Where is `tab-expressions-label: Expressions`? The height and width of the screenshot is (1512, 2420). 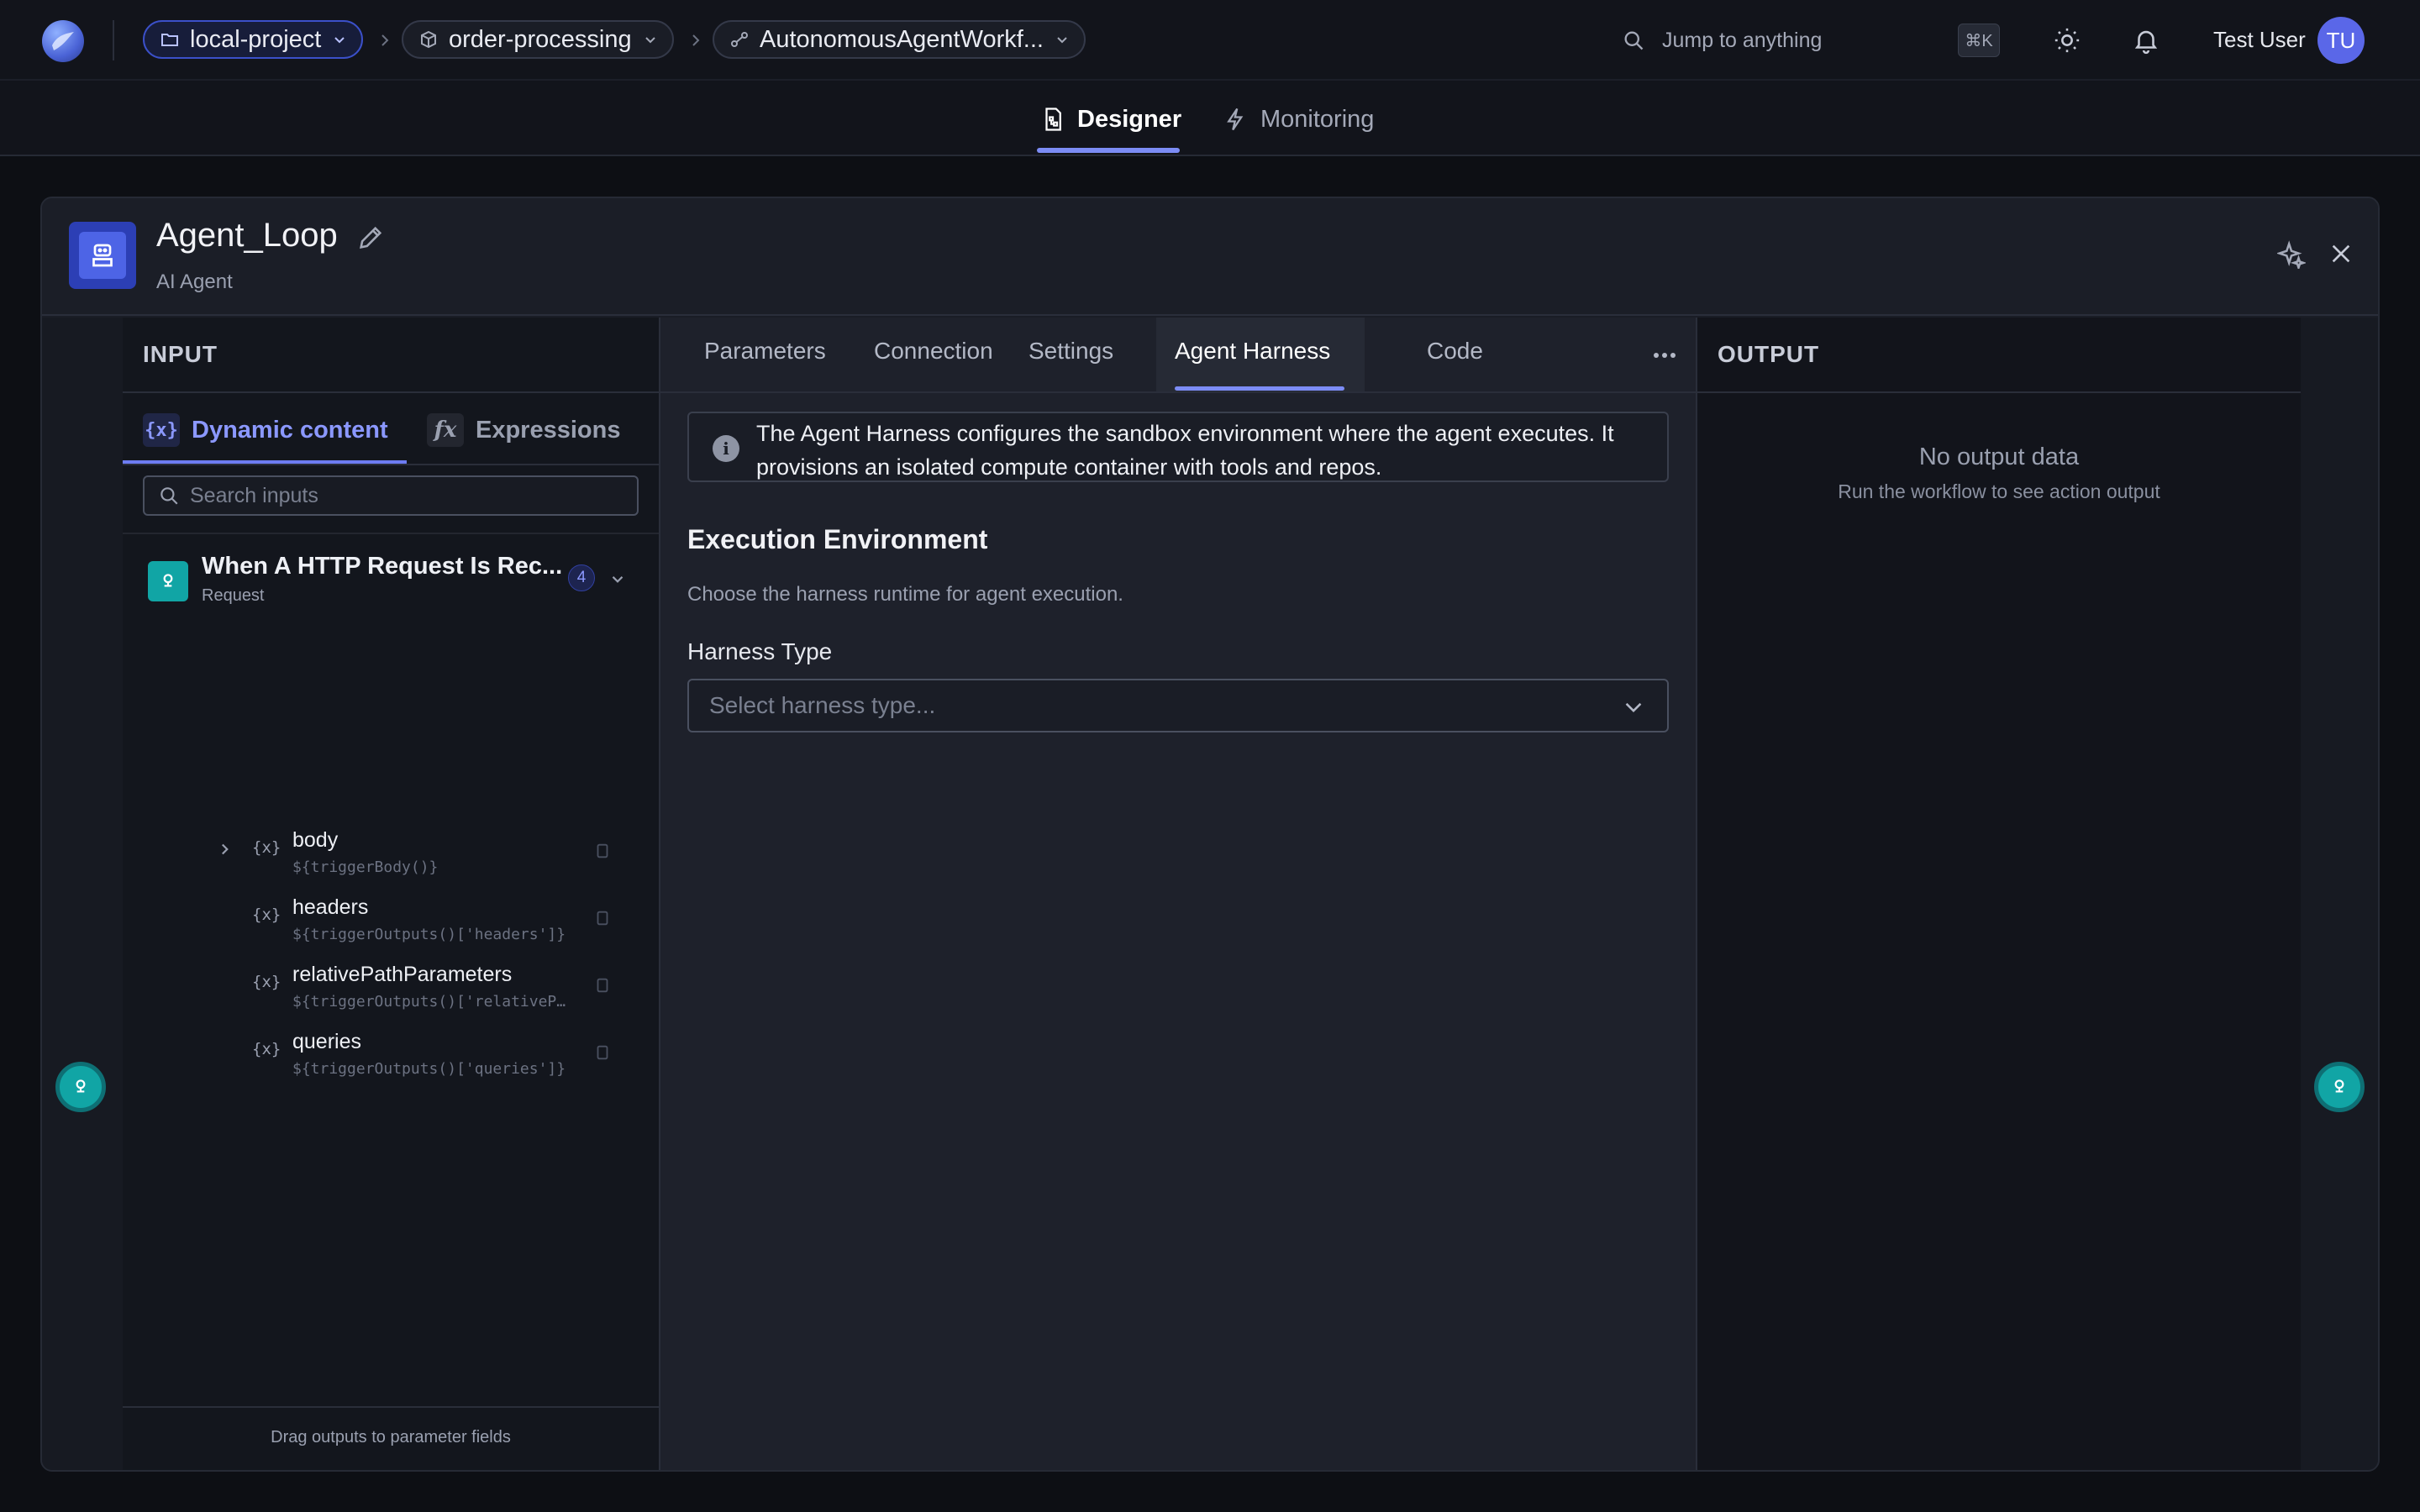
tab-expressions-label: Expressions is located at coordinates (548, 430).